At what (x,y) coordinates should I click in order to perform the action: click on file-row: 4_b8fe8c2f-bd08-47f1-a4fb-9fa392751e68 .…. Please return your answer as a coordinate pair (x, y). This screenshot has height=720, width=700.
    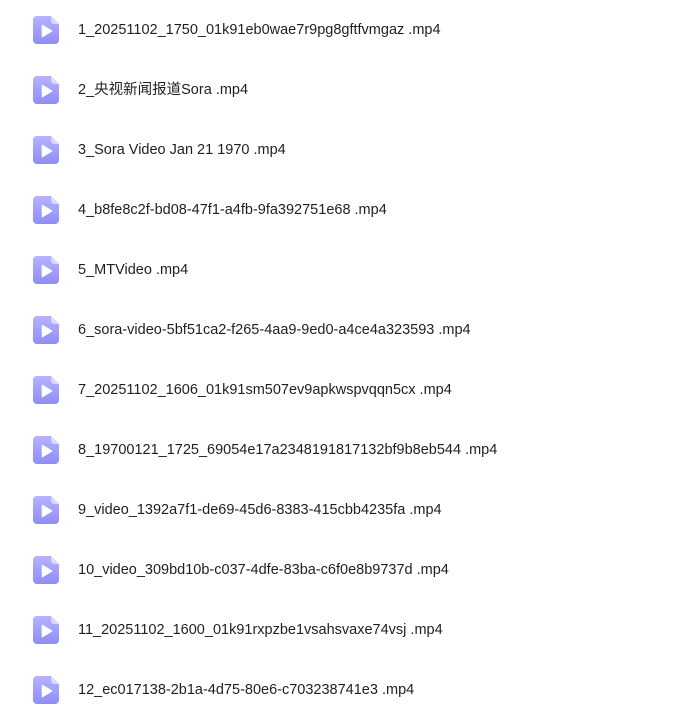
    Looking at the image, I should click on (350, 210).